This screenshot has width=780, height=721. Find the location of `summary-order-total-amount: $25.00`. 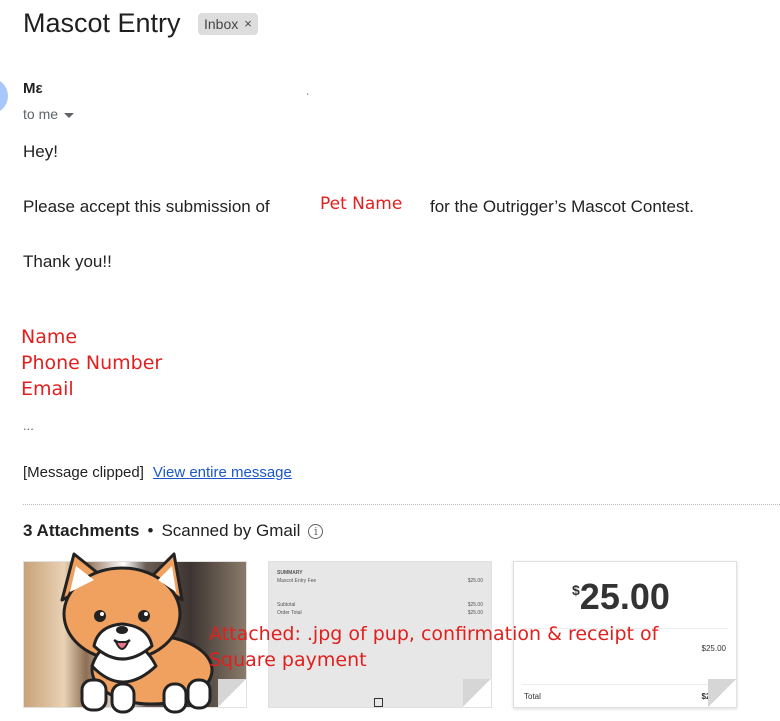

summary-order-total-amount: $25.00 is located at coordinates (475, 613).